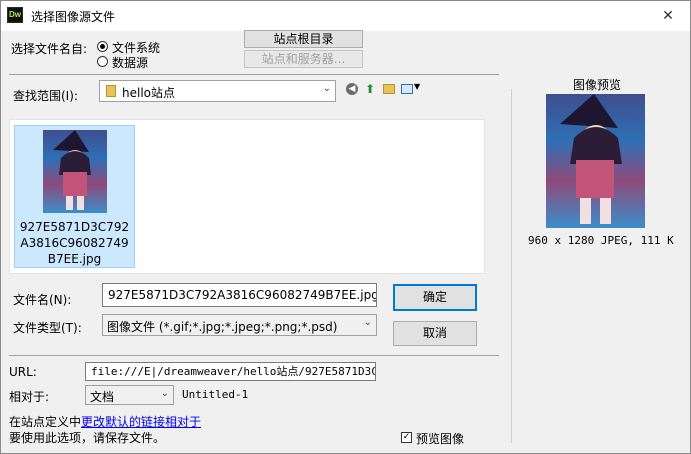  I want to click on relative-label: 相对于:, so click(29, 397).